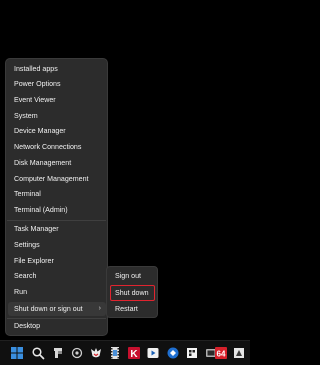 The height and width of the screenshot is (365, 320). Describe the element at coordinates (59, 292) in the screenshot. I see `menu-item-run: Run` at that location.